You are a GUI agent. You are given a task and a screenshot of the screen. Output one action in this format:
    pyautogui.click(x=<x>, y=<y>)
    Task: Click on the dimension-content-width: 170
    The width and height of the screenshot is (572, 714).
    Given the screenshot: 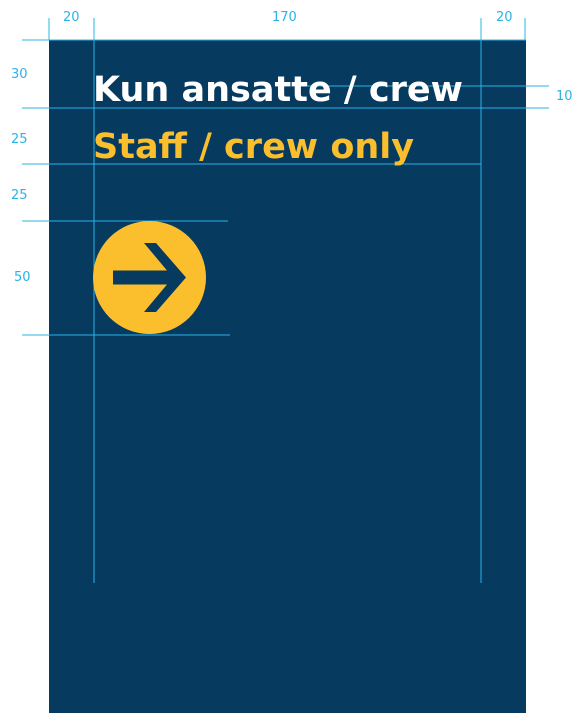 What is the action you would take?
    pyautogui.click(x=284, y=17)
    